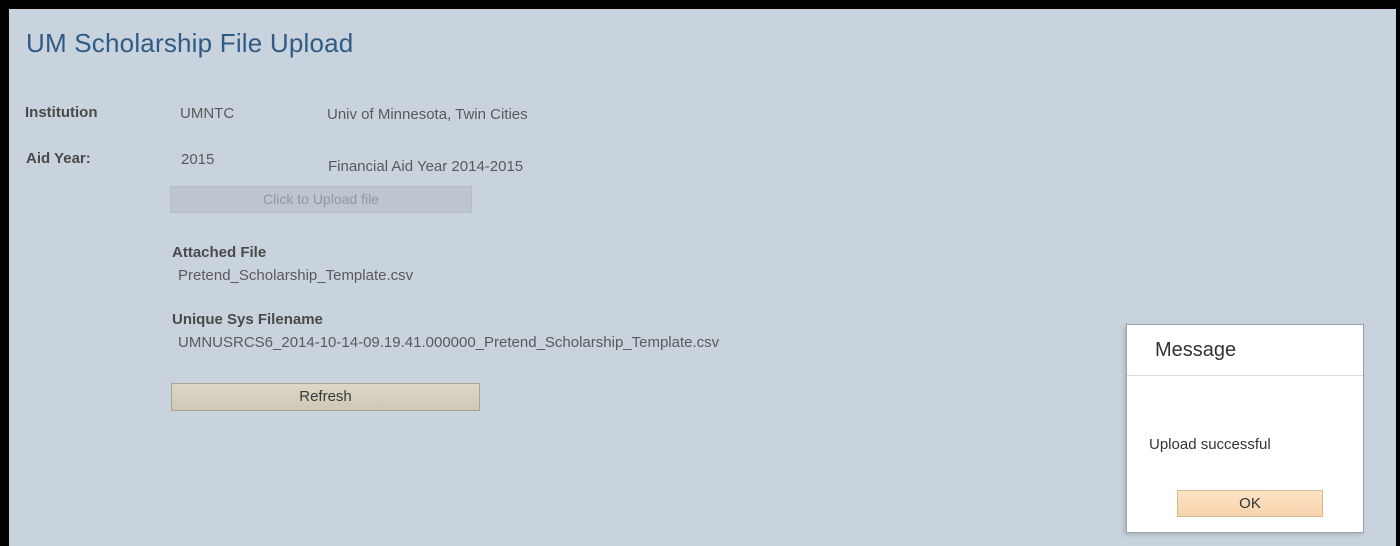  I want to click on upload-file-button: Click to Upload file, so click(321, 199).